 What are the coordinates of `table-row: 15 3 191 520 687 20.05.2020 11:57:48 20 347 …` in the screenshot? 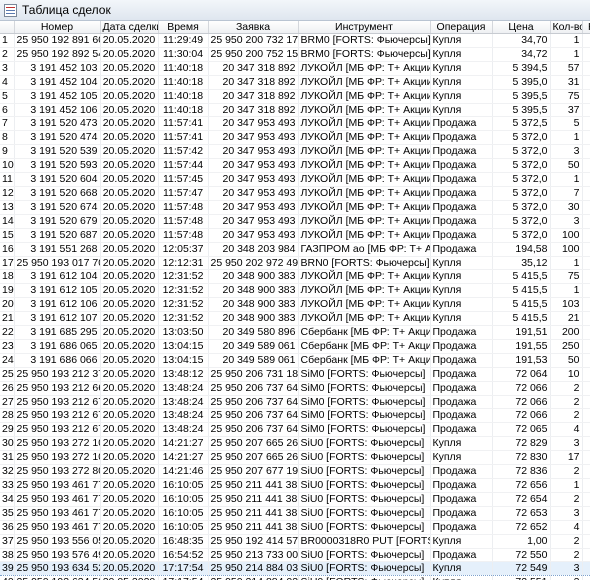 It's located at (295, 235).